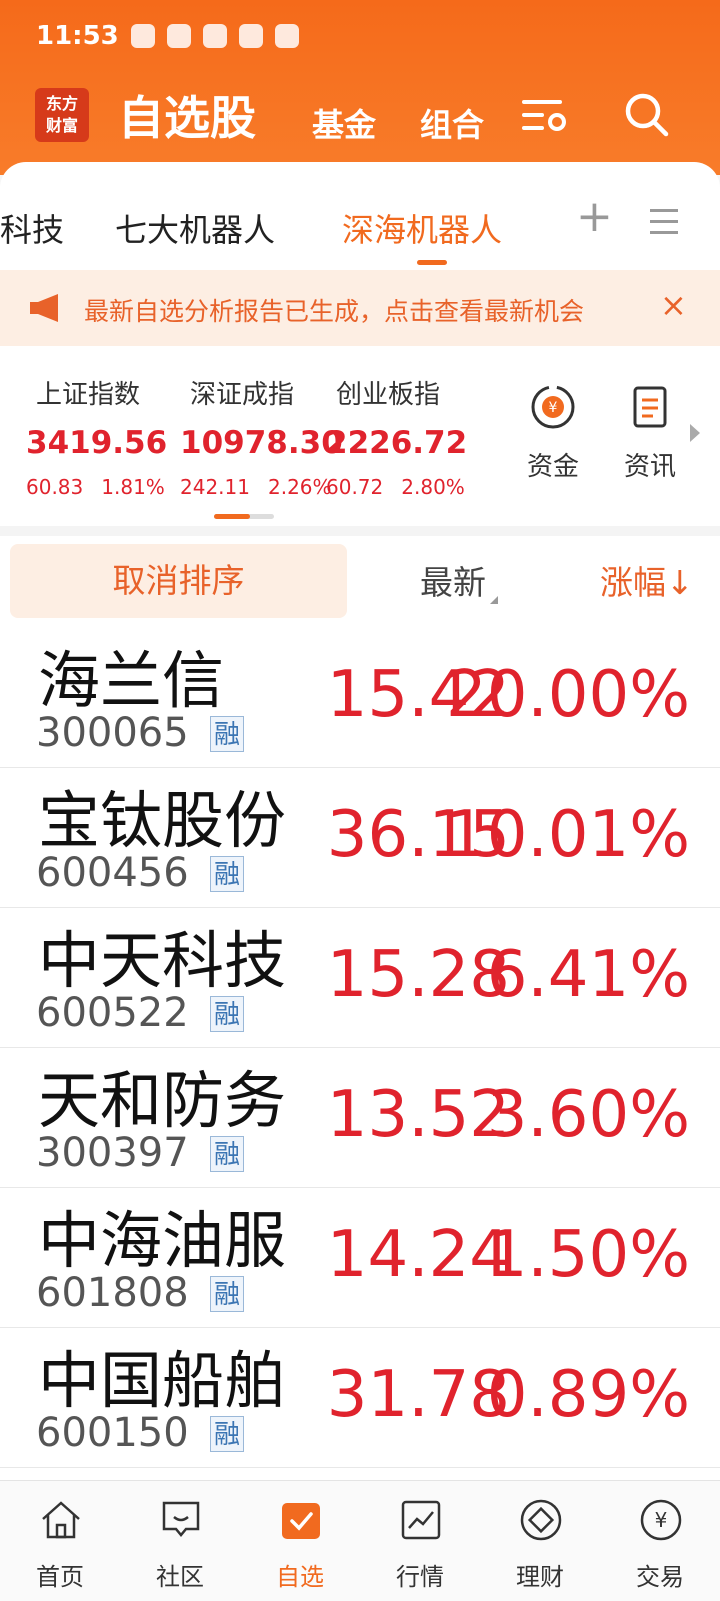 The image size is (720, 1601). What do you see at coordinates (214, 36) in the screenshot?
I see `message-icon` at bounding box center [214, 36].